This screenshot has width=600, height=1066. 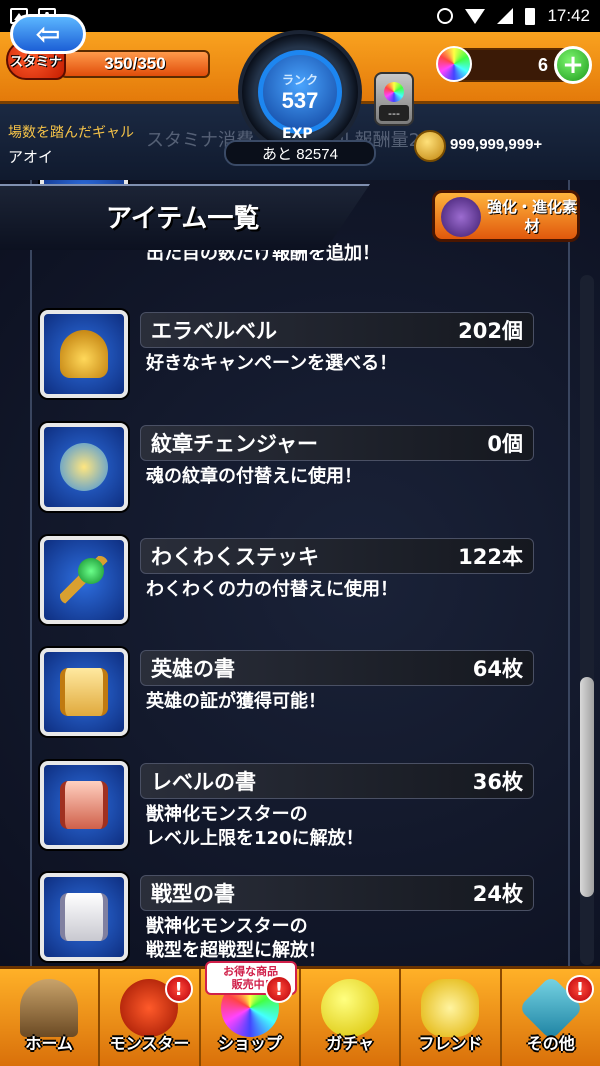 I want to click on orb-icon, so click(x=454, y=64).